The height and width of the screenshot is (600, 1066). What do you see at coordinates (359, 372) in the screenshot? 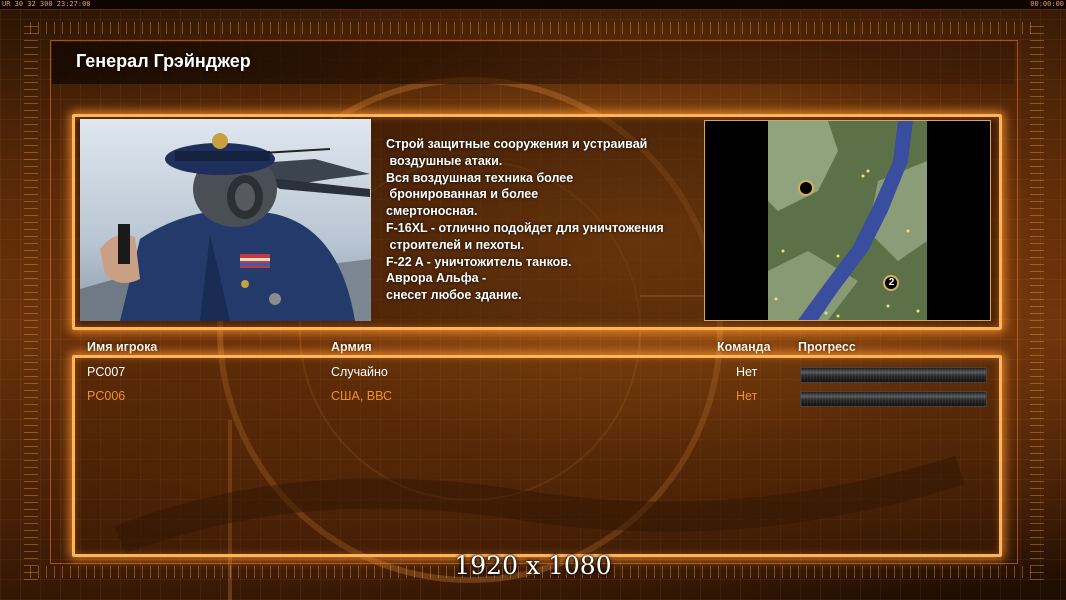
I see `player-army: Случайно` at bounding box center [359, 372].